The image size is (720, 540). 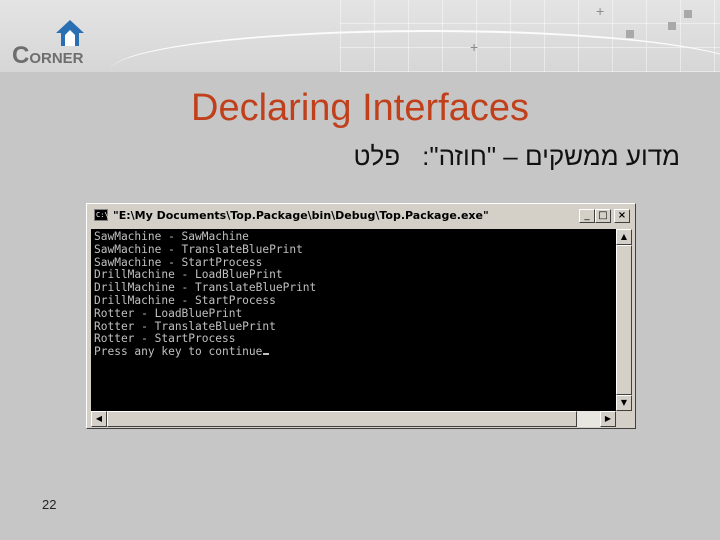 I want to click on horizontal-scrollbar: ◀ ▶, so click(x=353, y=419).